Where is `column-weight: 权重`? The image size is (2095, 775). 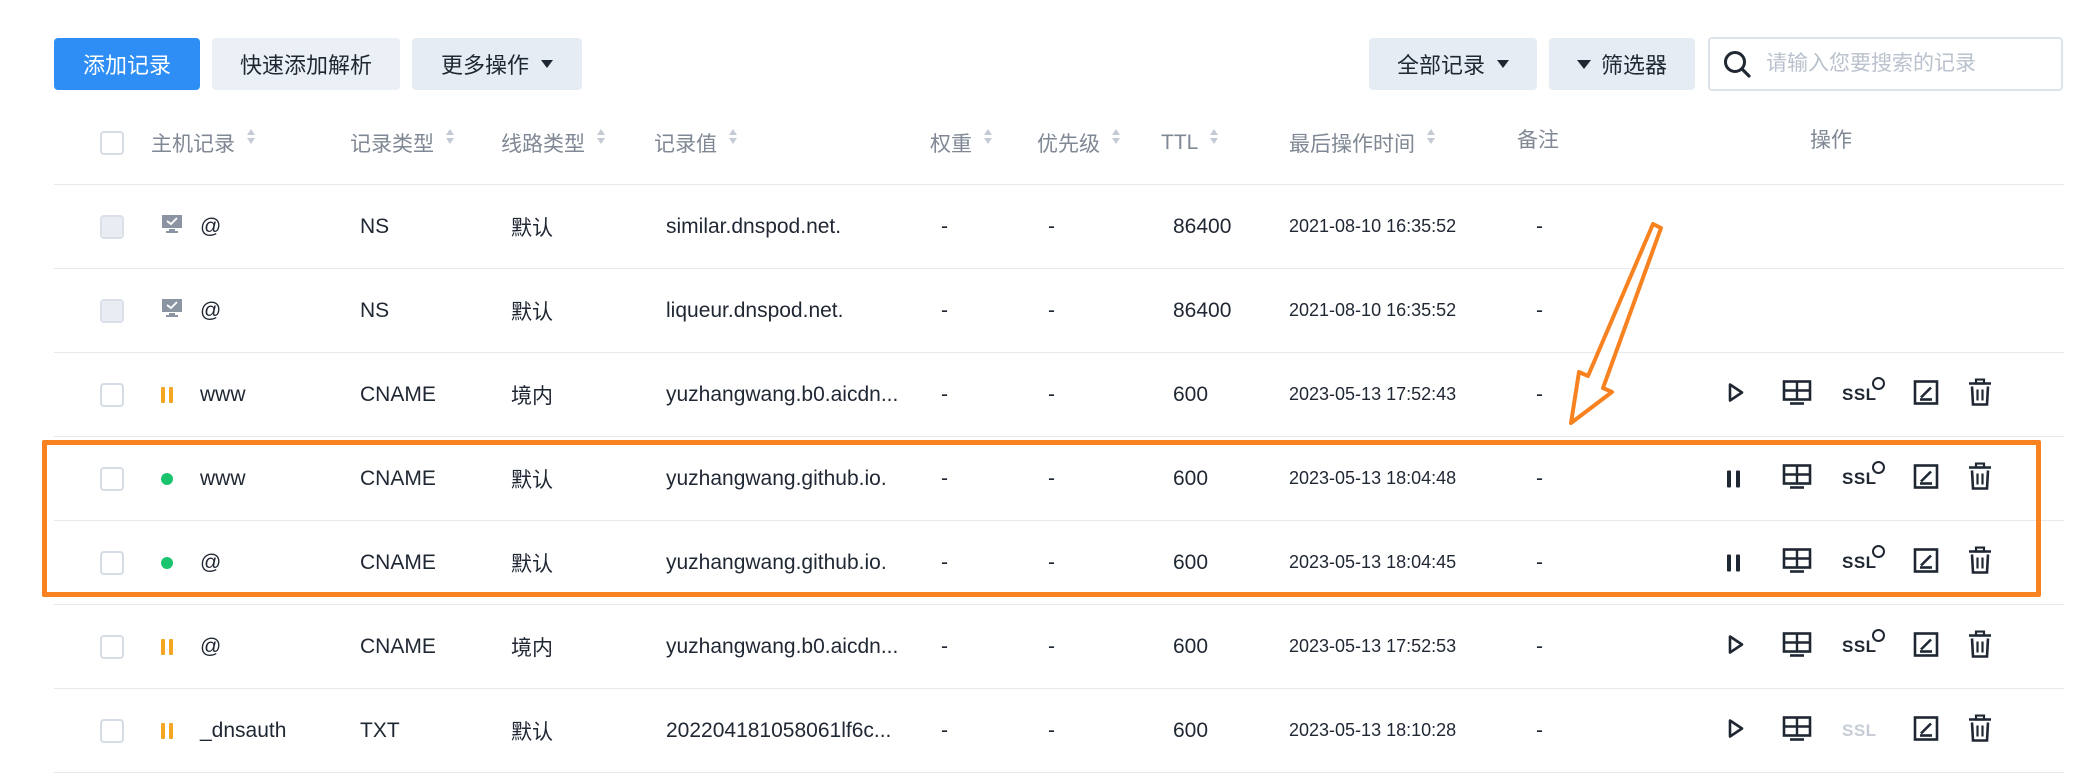
column-weight: 权重 is located at coordinates (961, 143).